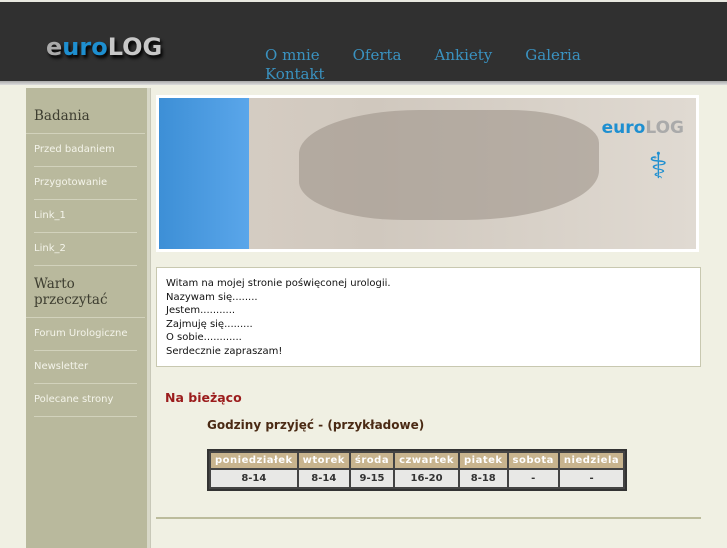  What do you see at coordinates (85, 249) in the screenshot?
I see `sidebar-item-link-2: Link_2` at bounding box center [85, 249].